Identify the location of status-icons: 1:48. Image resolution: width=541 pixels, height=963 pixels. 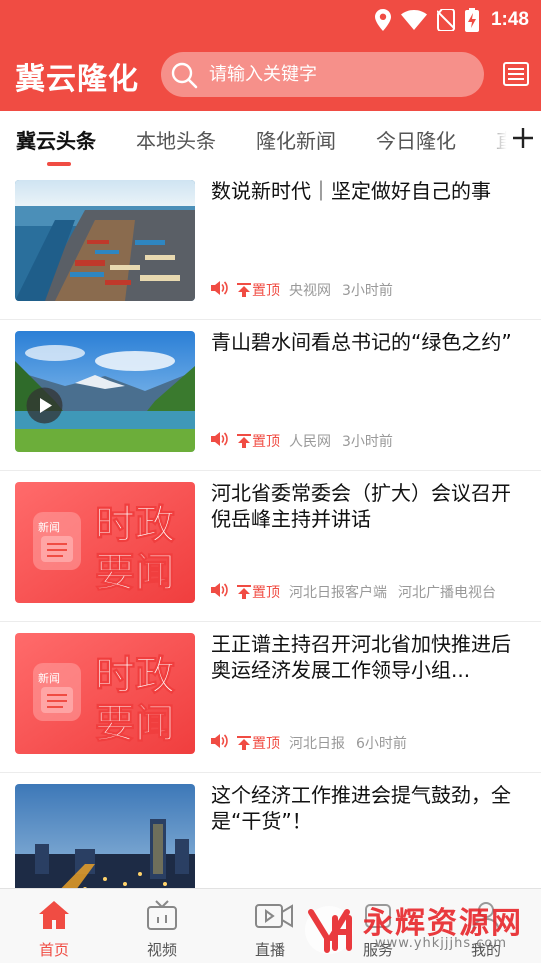
(451, 20).